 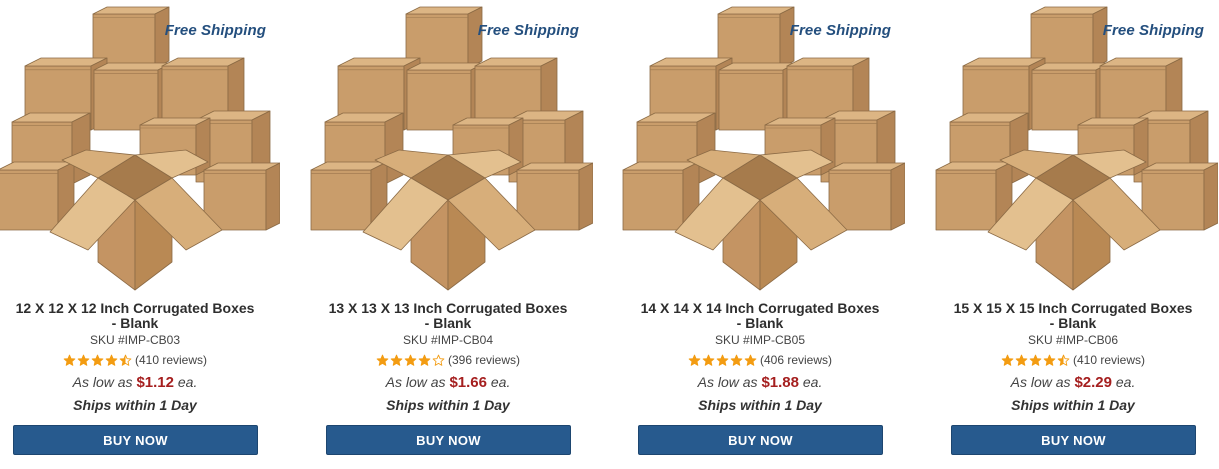 I want to click on price-amount: $1.88, so click(x=780, y=382).